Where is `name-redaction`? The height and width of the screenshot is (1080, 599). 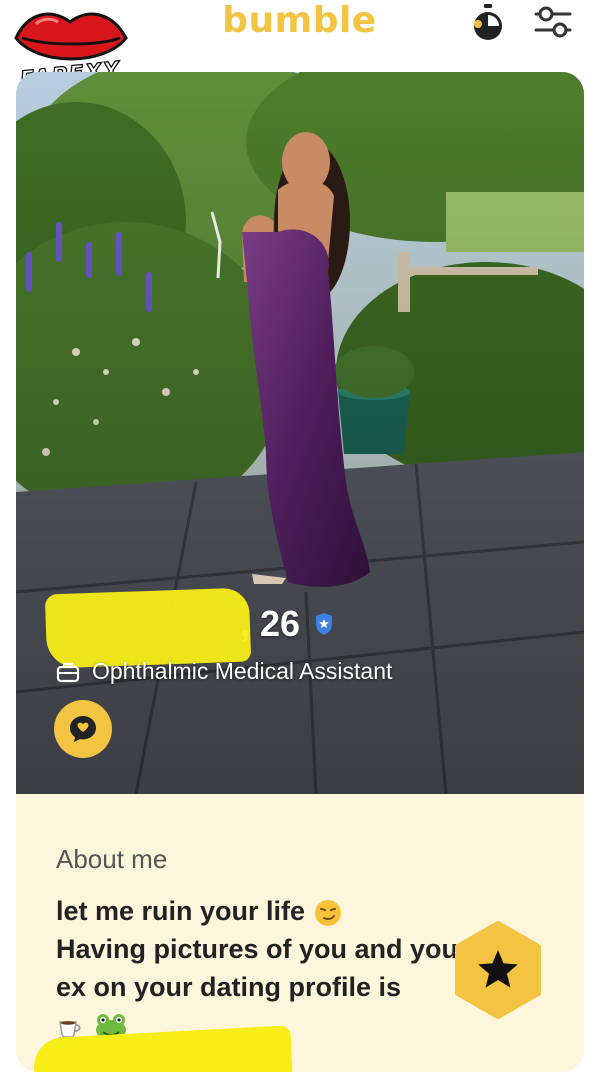 name-redaction is located at coordinates (148, 628).